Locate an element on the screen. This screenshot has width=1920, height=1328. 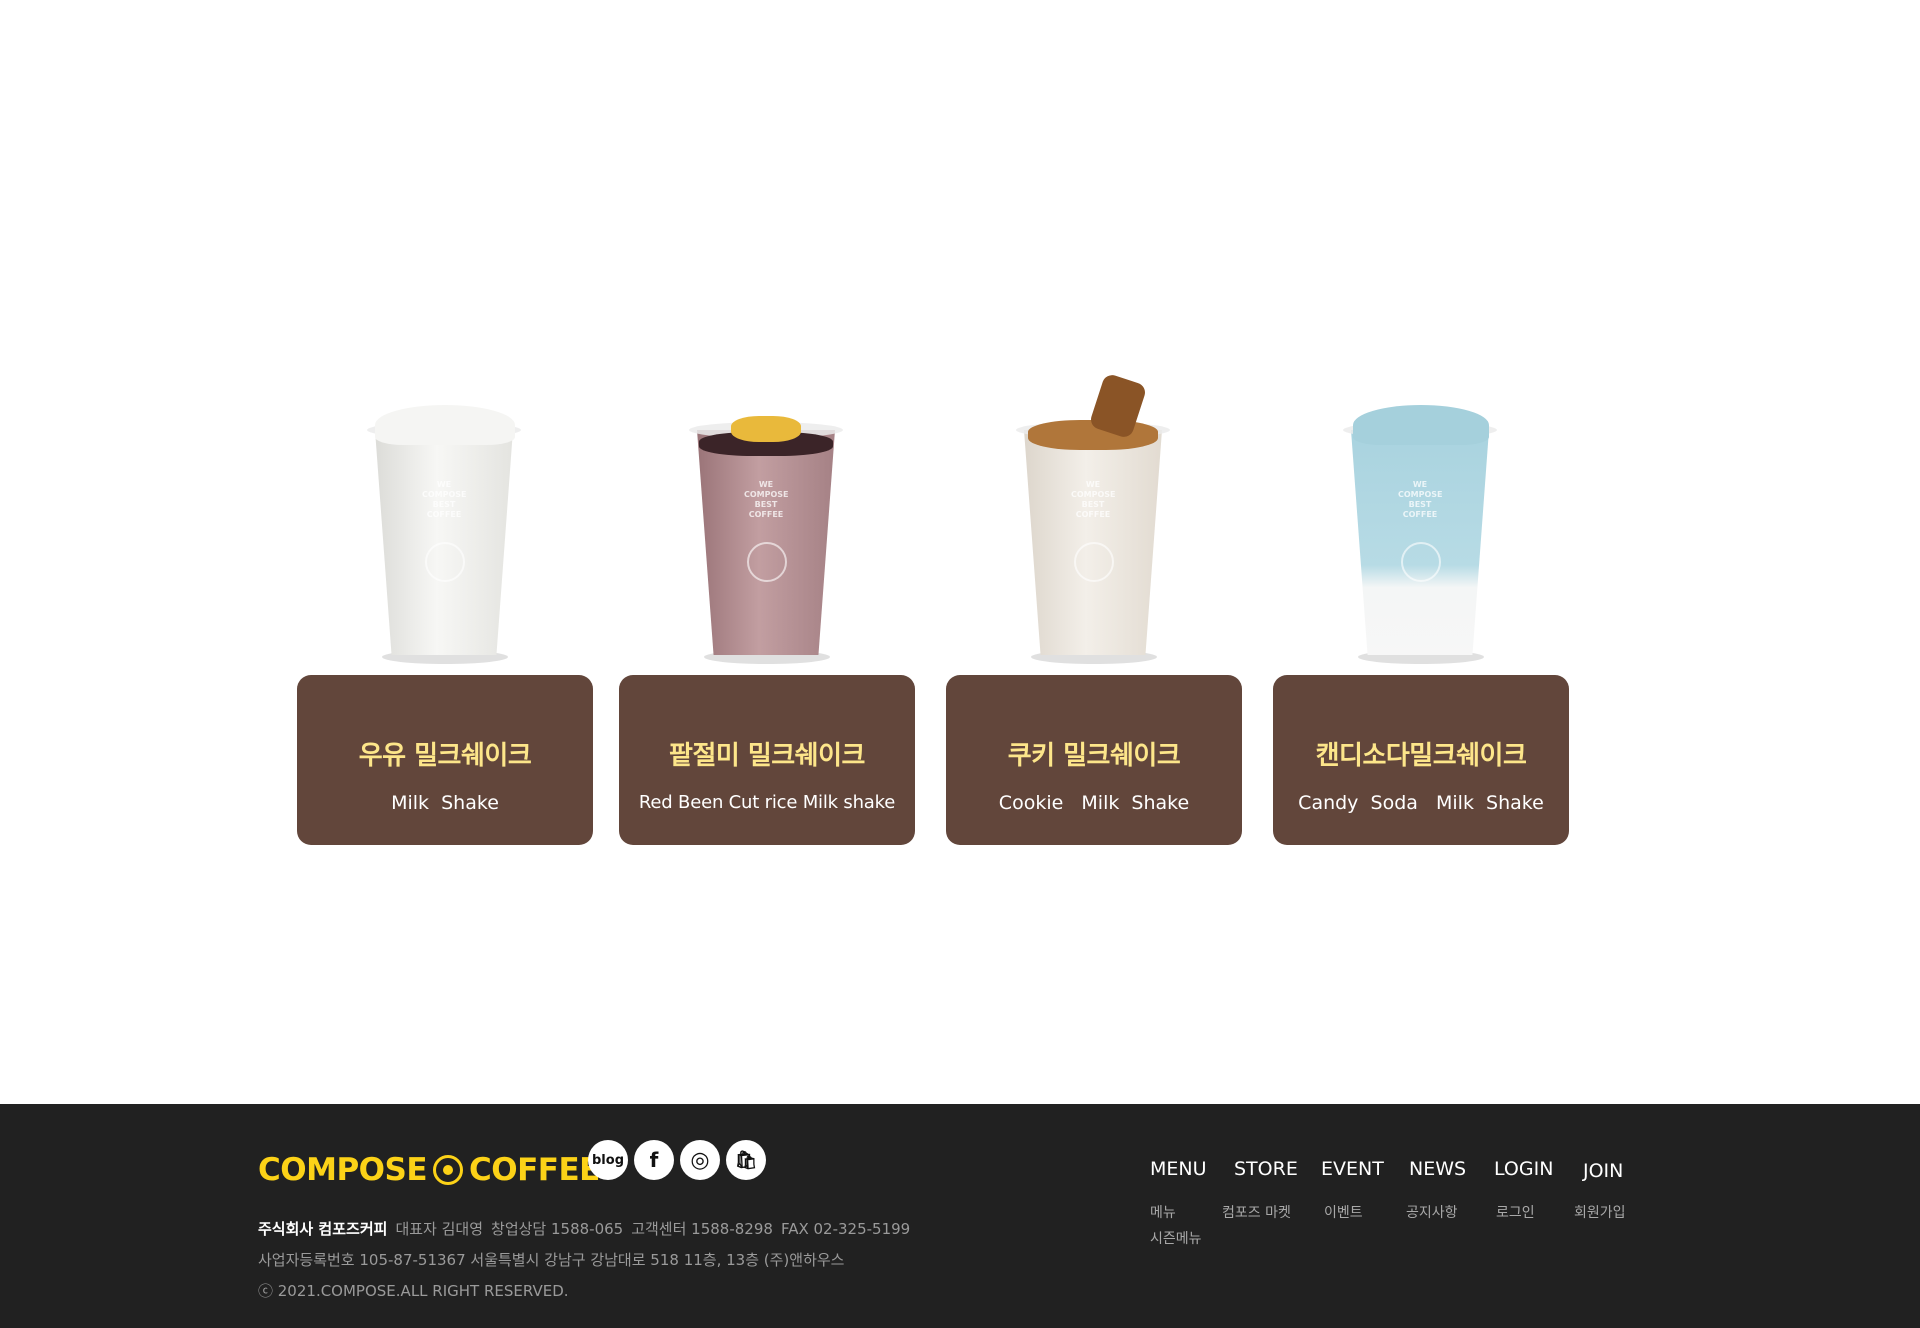
footer-nav: MENU STORE EVENT NEWS LOGIN JOIN is located at coordinates (1390, 1170).